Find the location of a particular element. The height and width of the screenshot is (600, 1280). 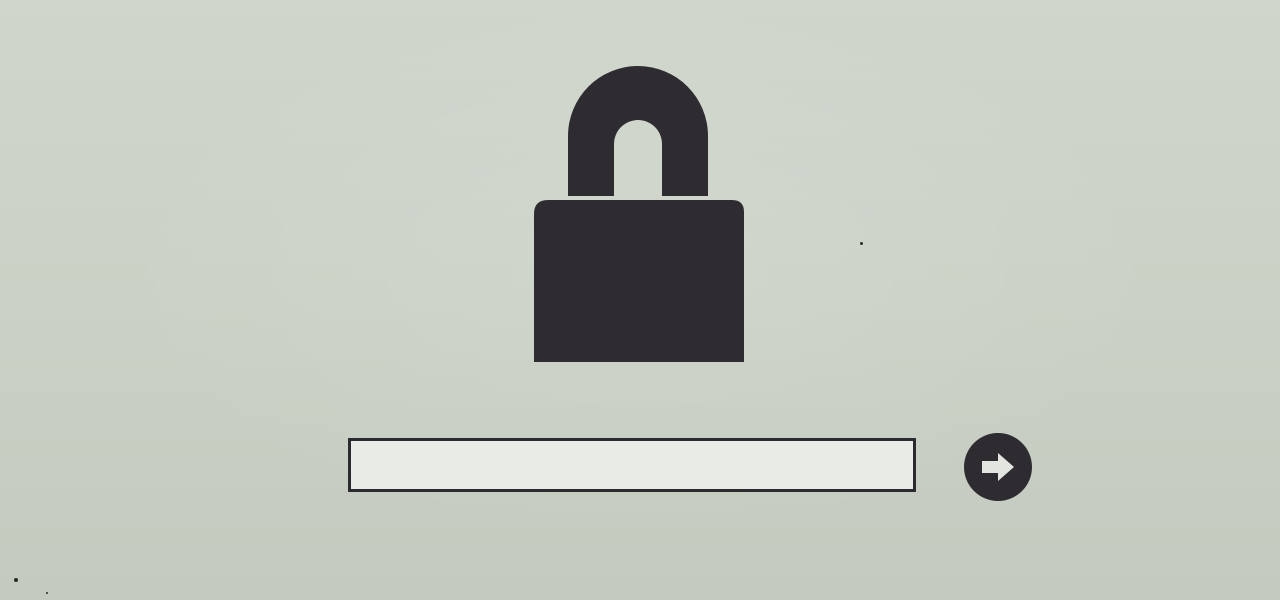

login-button is located at coordinates (998, 467).